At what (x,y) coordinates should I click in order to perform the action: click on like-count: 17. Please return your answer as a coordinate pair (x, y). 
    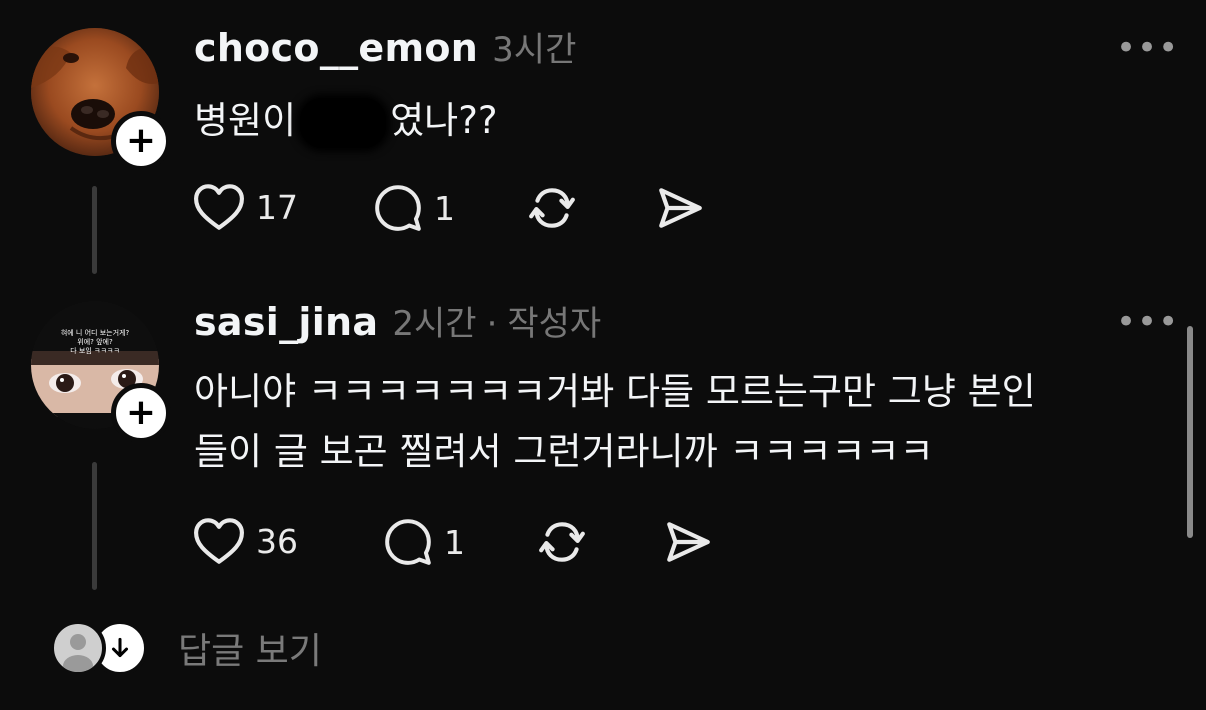
    Looking at the image, I should click on (277, 207).